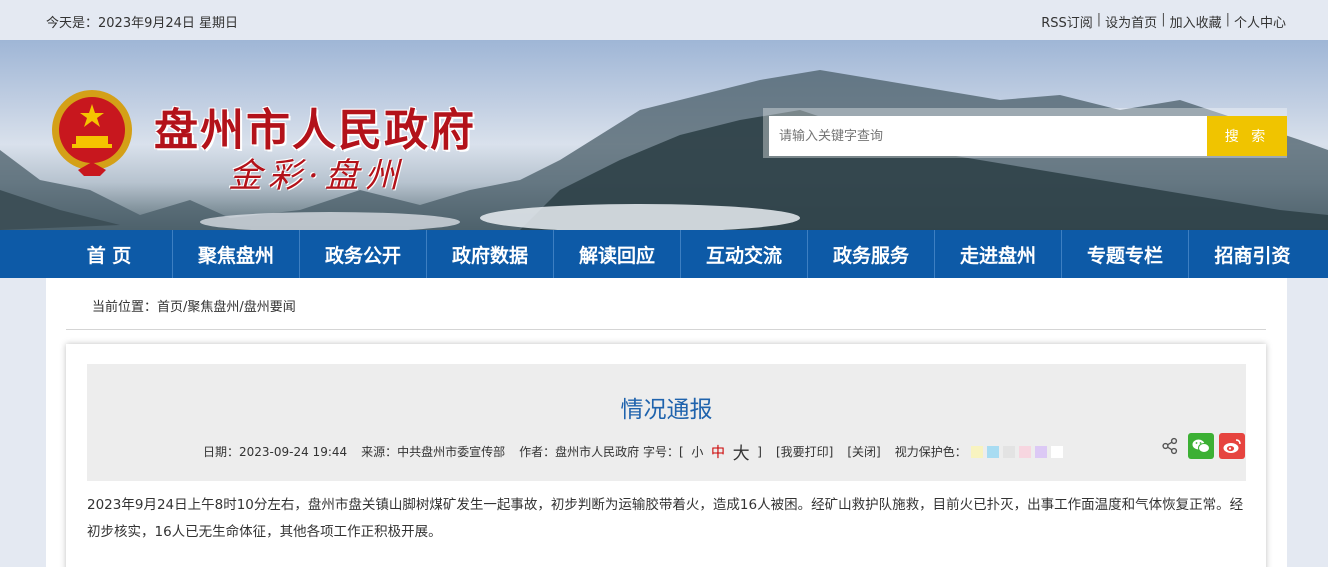  What do you see at coordinates (617, 254) in the screenshot?
I see `nav-interpretation: 解读回应` at bounding box center [617, 254].